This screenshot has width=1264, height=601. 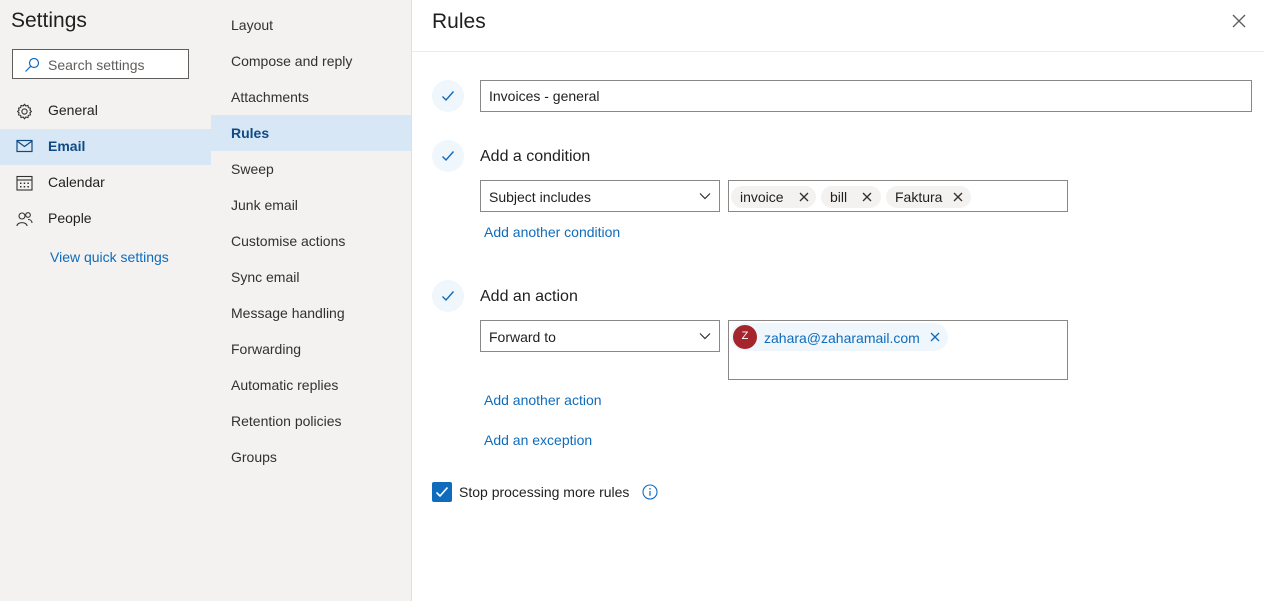 I want to click on keyword-chip: invoice, so click(x=773, y=197).